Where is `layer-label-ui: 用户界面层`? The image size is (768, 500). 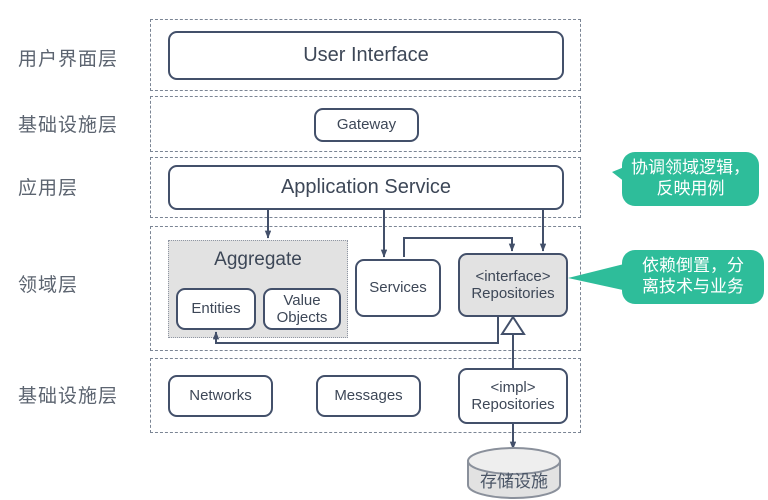
layer-label-ui: 用户界面层 is located at coordinates (68, 59).